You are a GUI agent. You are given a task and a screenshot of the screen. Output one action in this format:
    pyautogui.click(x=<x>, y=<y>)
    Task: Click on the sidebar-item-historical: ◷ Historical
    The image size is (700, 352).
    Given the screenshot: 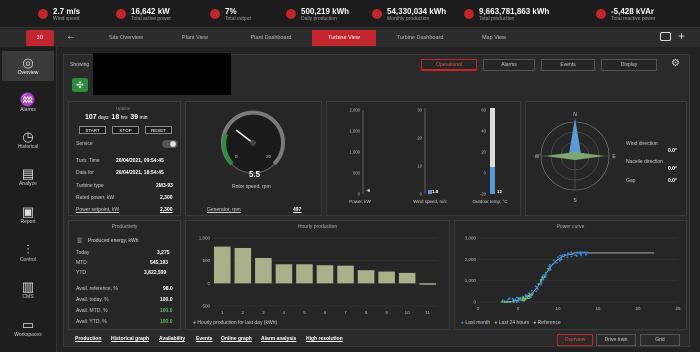 What is the action you would take?
    pyautogui.click(x=28, y=140)
    